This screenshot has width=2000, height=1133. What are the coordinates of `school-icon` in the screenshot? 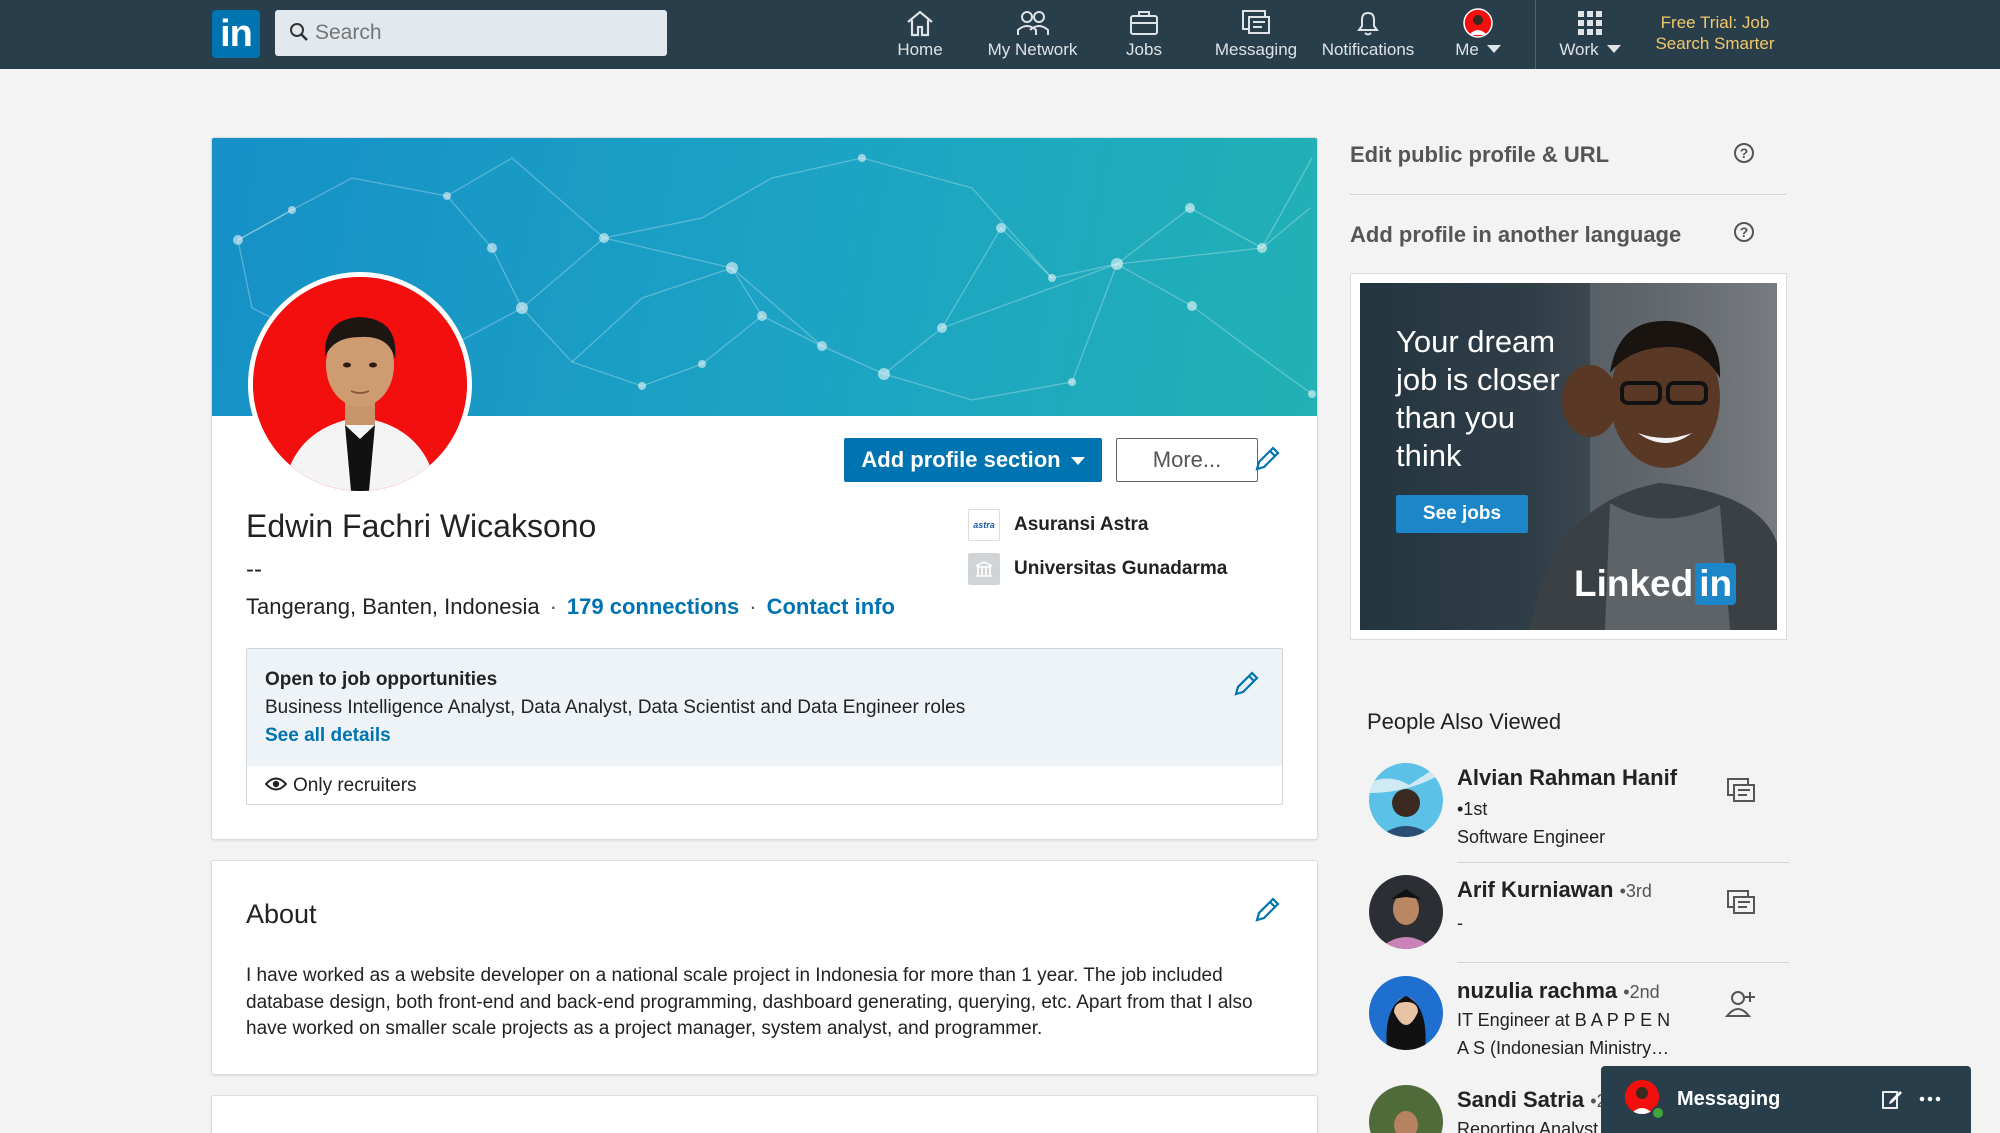 It's located at (984, 568).